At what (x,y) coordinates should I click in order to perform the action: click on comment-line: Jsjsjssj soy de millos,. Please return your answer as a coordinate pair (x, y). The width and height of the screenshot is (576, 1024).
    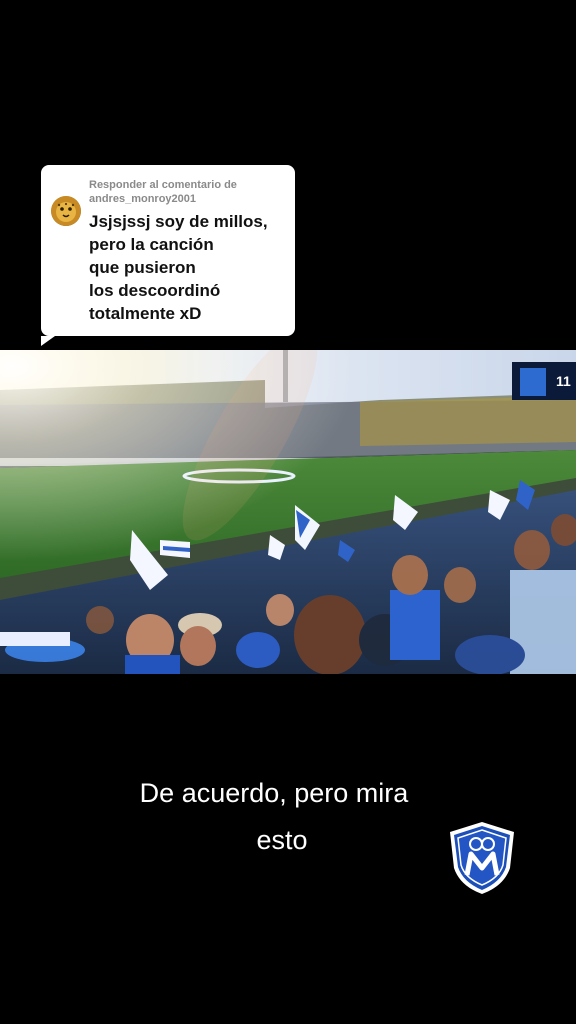
    Looking at the image, I should click on (178, 221).